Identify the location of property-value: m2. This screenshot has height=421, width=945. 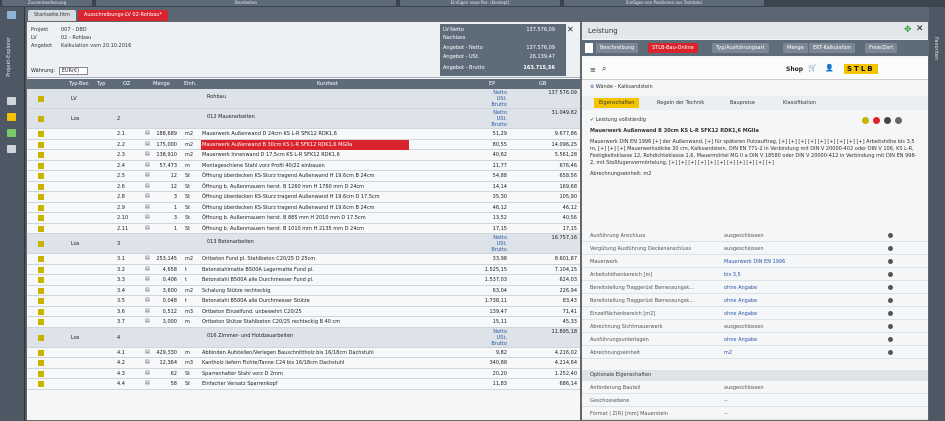
(728, 353).